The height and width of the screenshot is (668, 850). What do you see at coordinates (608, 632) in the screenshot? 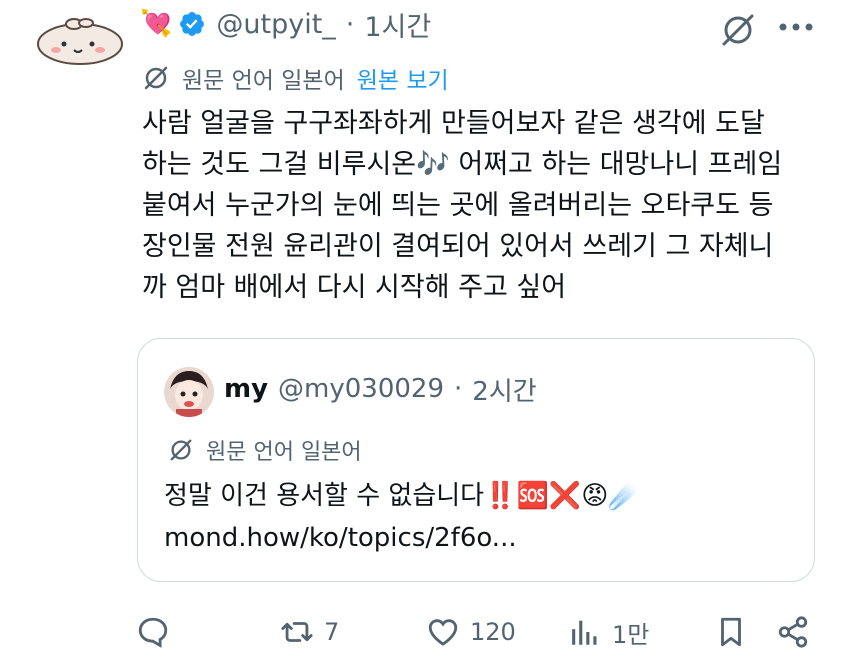
I see `views-button: 1만` at bounding box center [608, 632].